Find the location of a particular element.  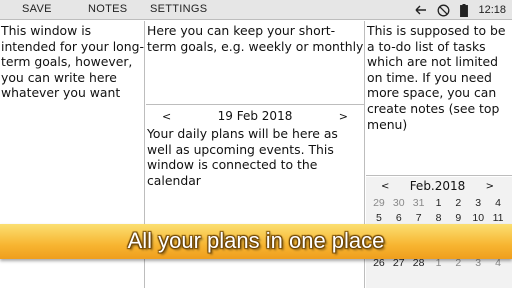

status-bar: 12:18 is located at coordinates (460, 10).